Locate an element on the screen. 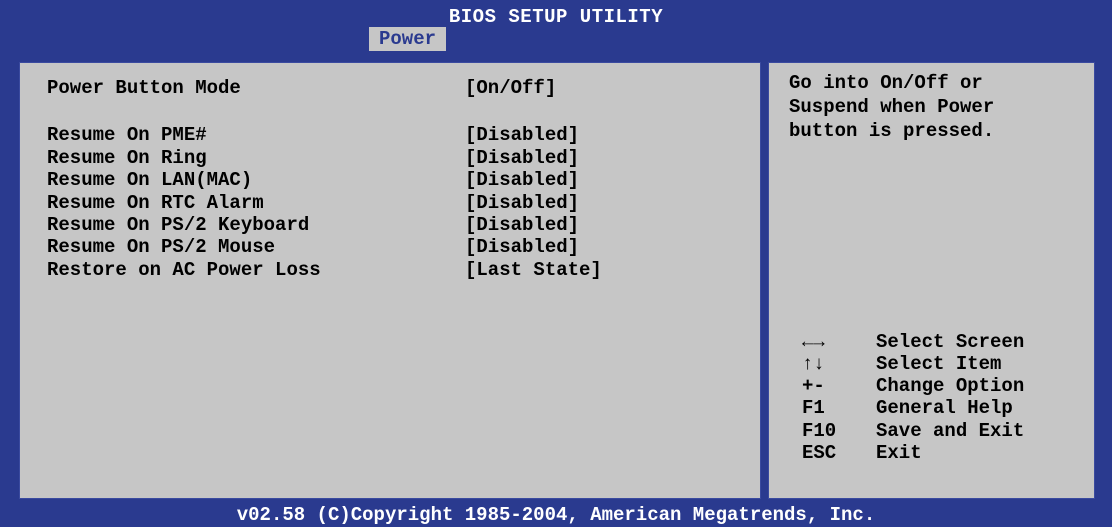 Image resolution: width=1112 pixels, height=527 pixels. setting-resume-on-ps2-keyboard: Resume On PS/2 Keyboard [Disabled] is located at coordinates (347, 225).